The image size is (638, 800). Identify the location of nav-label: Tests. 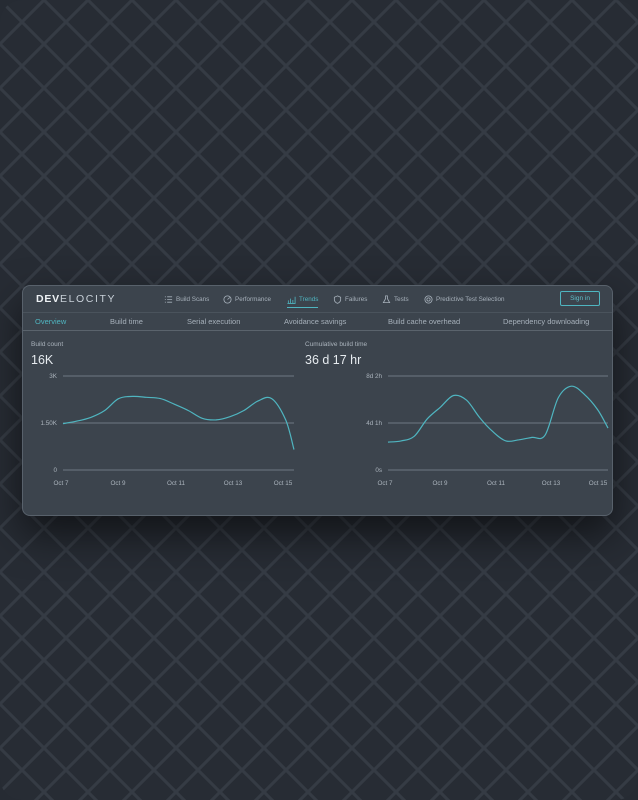
(401, 299).